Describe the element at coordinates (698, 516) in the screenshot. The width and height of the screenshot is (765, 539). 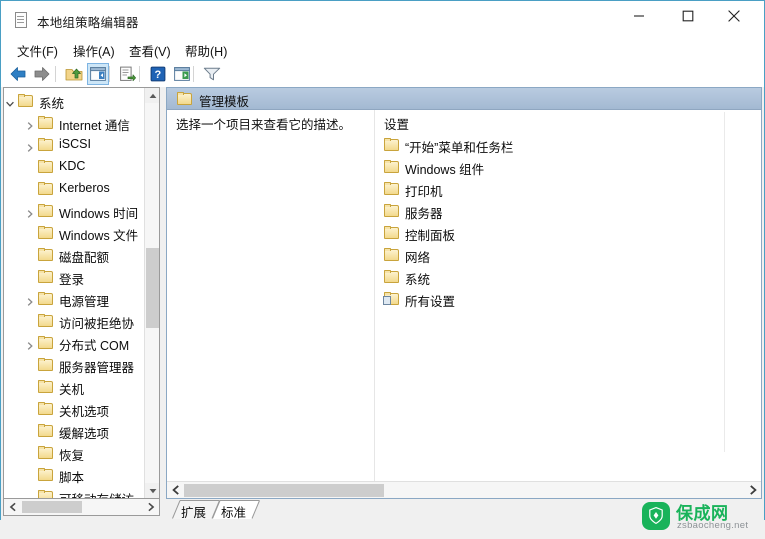
I see `watermark: 保成网 zsbaocheng.net` at that location.